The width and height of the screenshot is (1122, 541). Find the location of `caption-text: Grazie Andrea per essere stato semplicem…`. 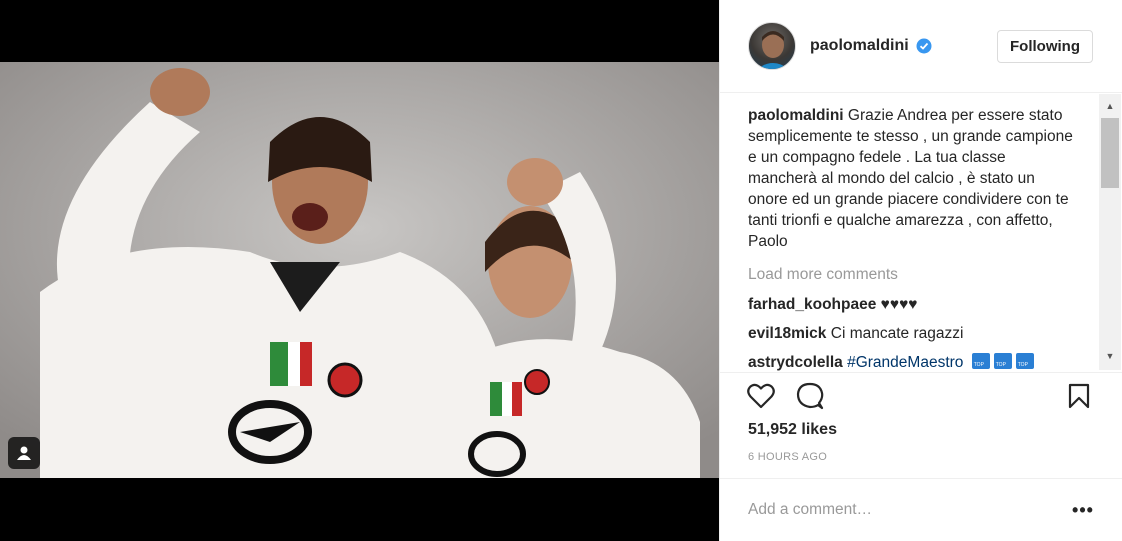

caption-text: Grazie Andrea per essere stato semplicem… is located at coordinates (910, 178).